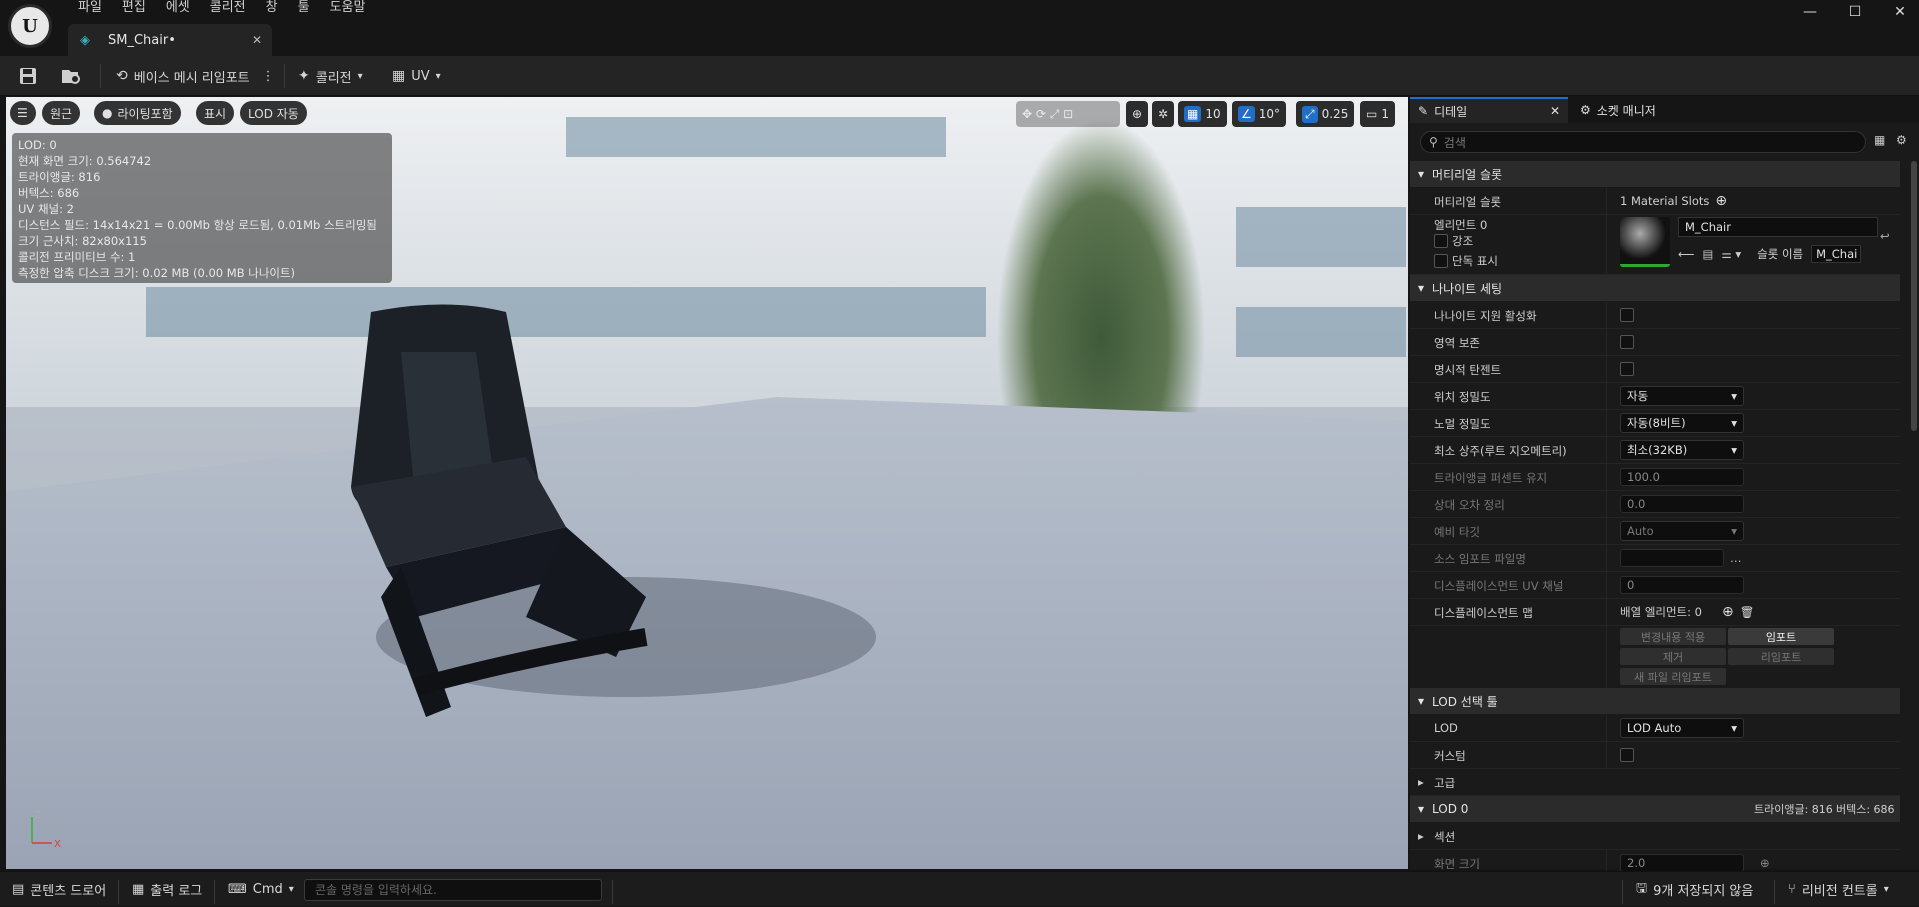 The image size is (1919, 907). Describe the element at coordinates (1655, 315) in the screenshot. I see `row-nanite-enable: 나나이트 지원 활성화` at that location.